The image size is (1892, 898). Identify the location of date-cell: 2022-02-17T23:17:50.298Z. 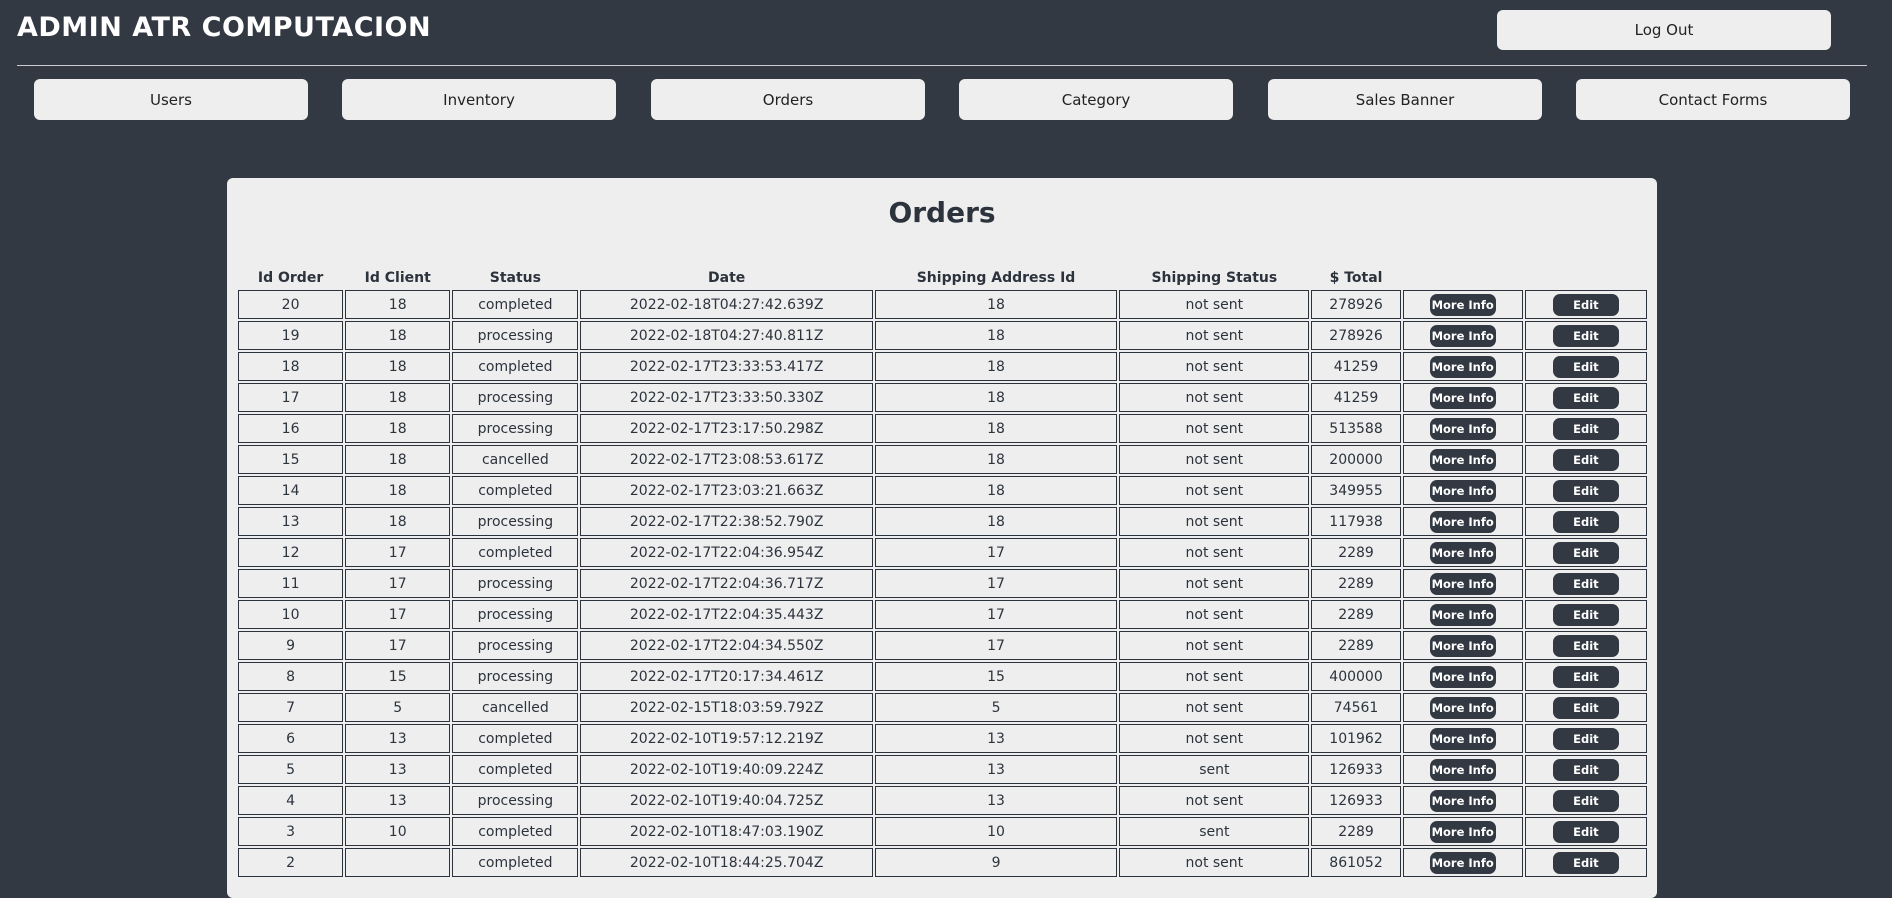
(726, 428).